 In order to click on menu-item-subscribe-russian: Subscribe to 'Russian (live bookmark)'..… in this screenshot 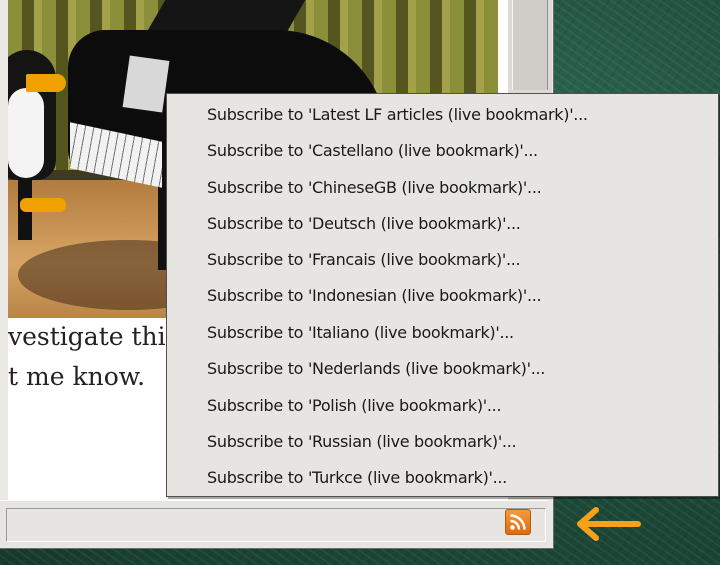, I will do `click(362, 442)`.